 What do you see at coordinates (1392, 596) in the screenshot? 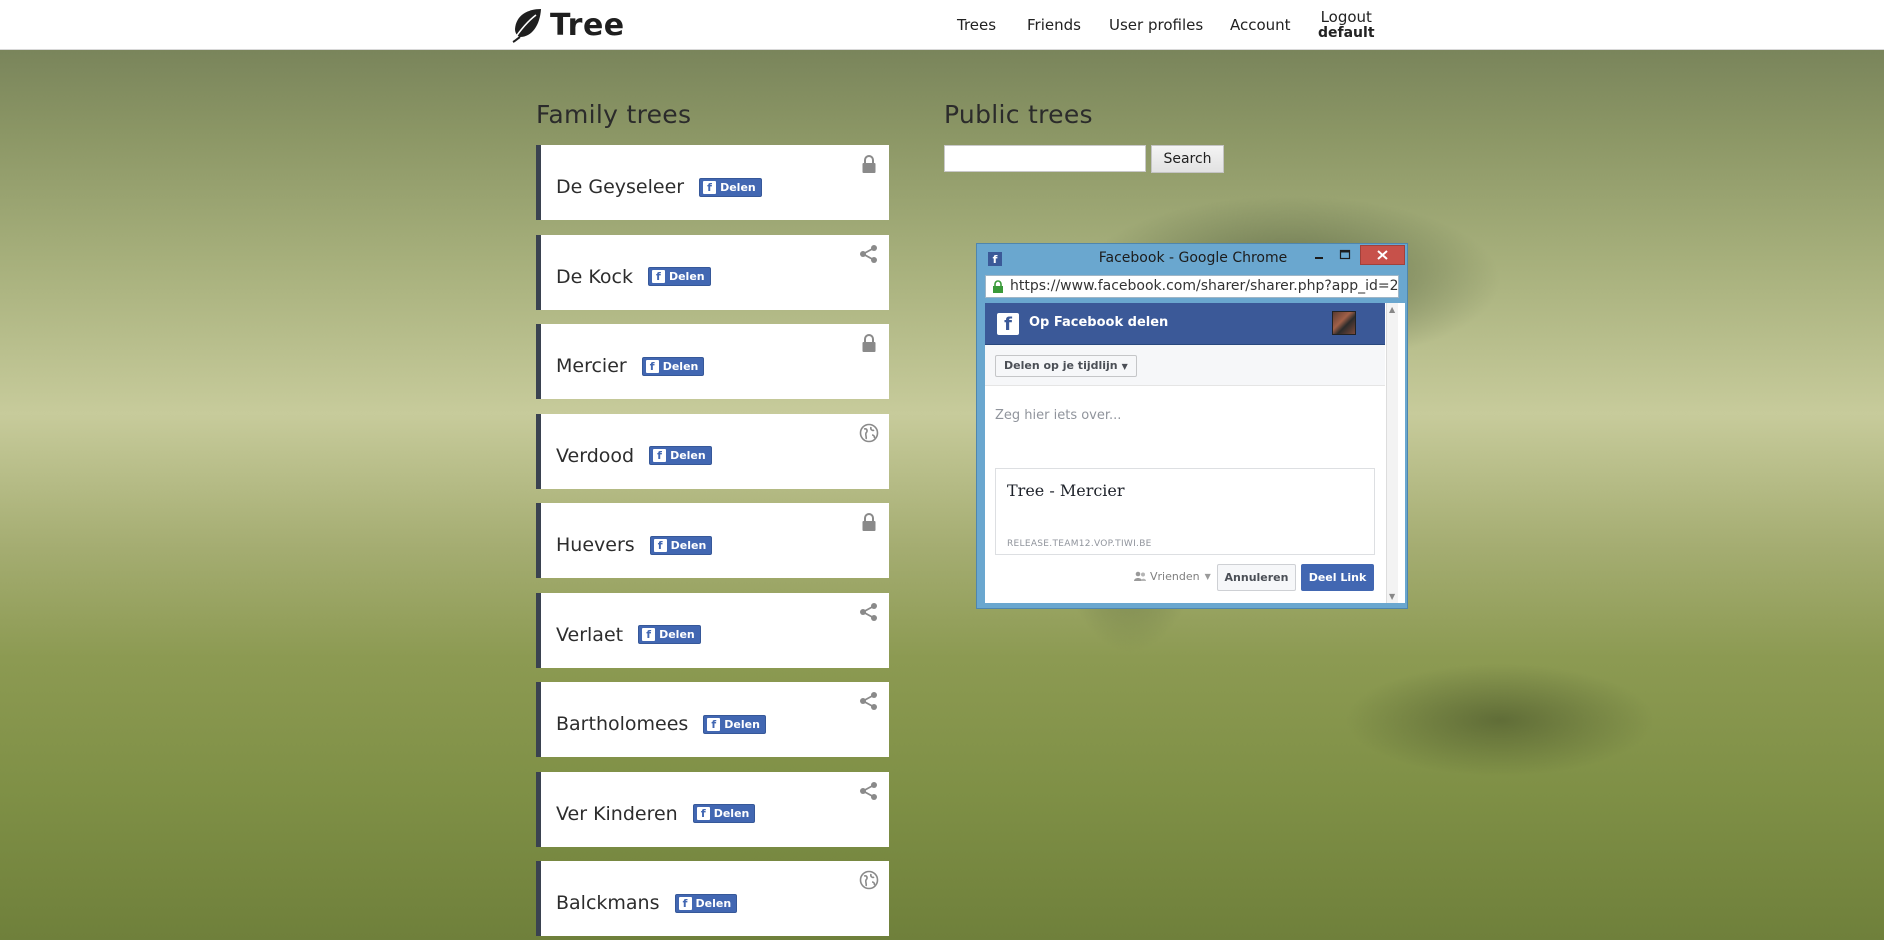
I see `scroll-down-icon: ▼` at bounding box center [1392, 596].